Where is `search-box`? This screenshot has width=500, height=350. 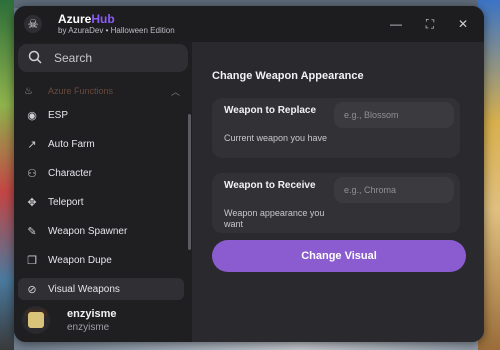 search-box is located at coordinates (103, 58).